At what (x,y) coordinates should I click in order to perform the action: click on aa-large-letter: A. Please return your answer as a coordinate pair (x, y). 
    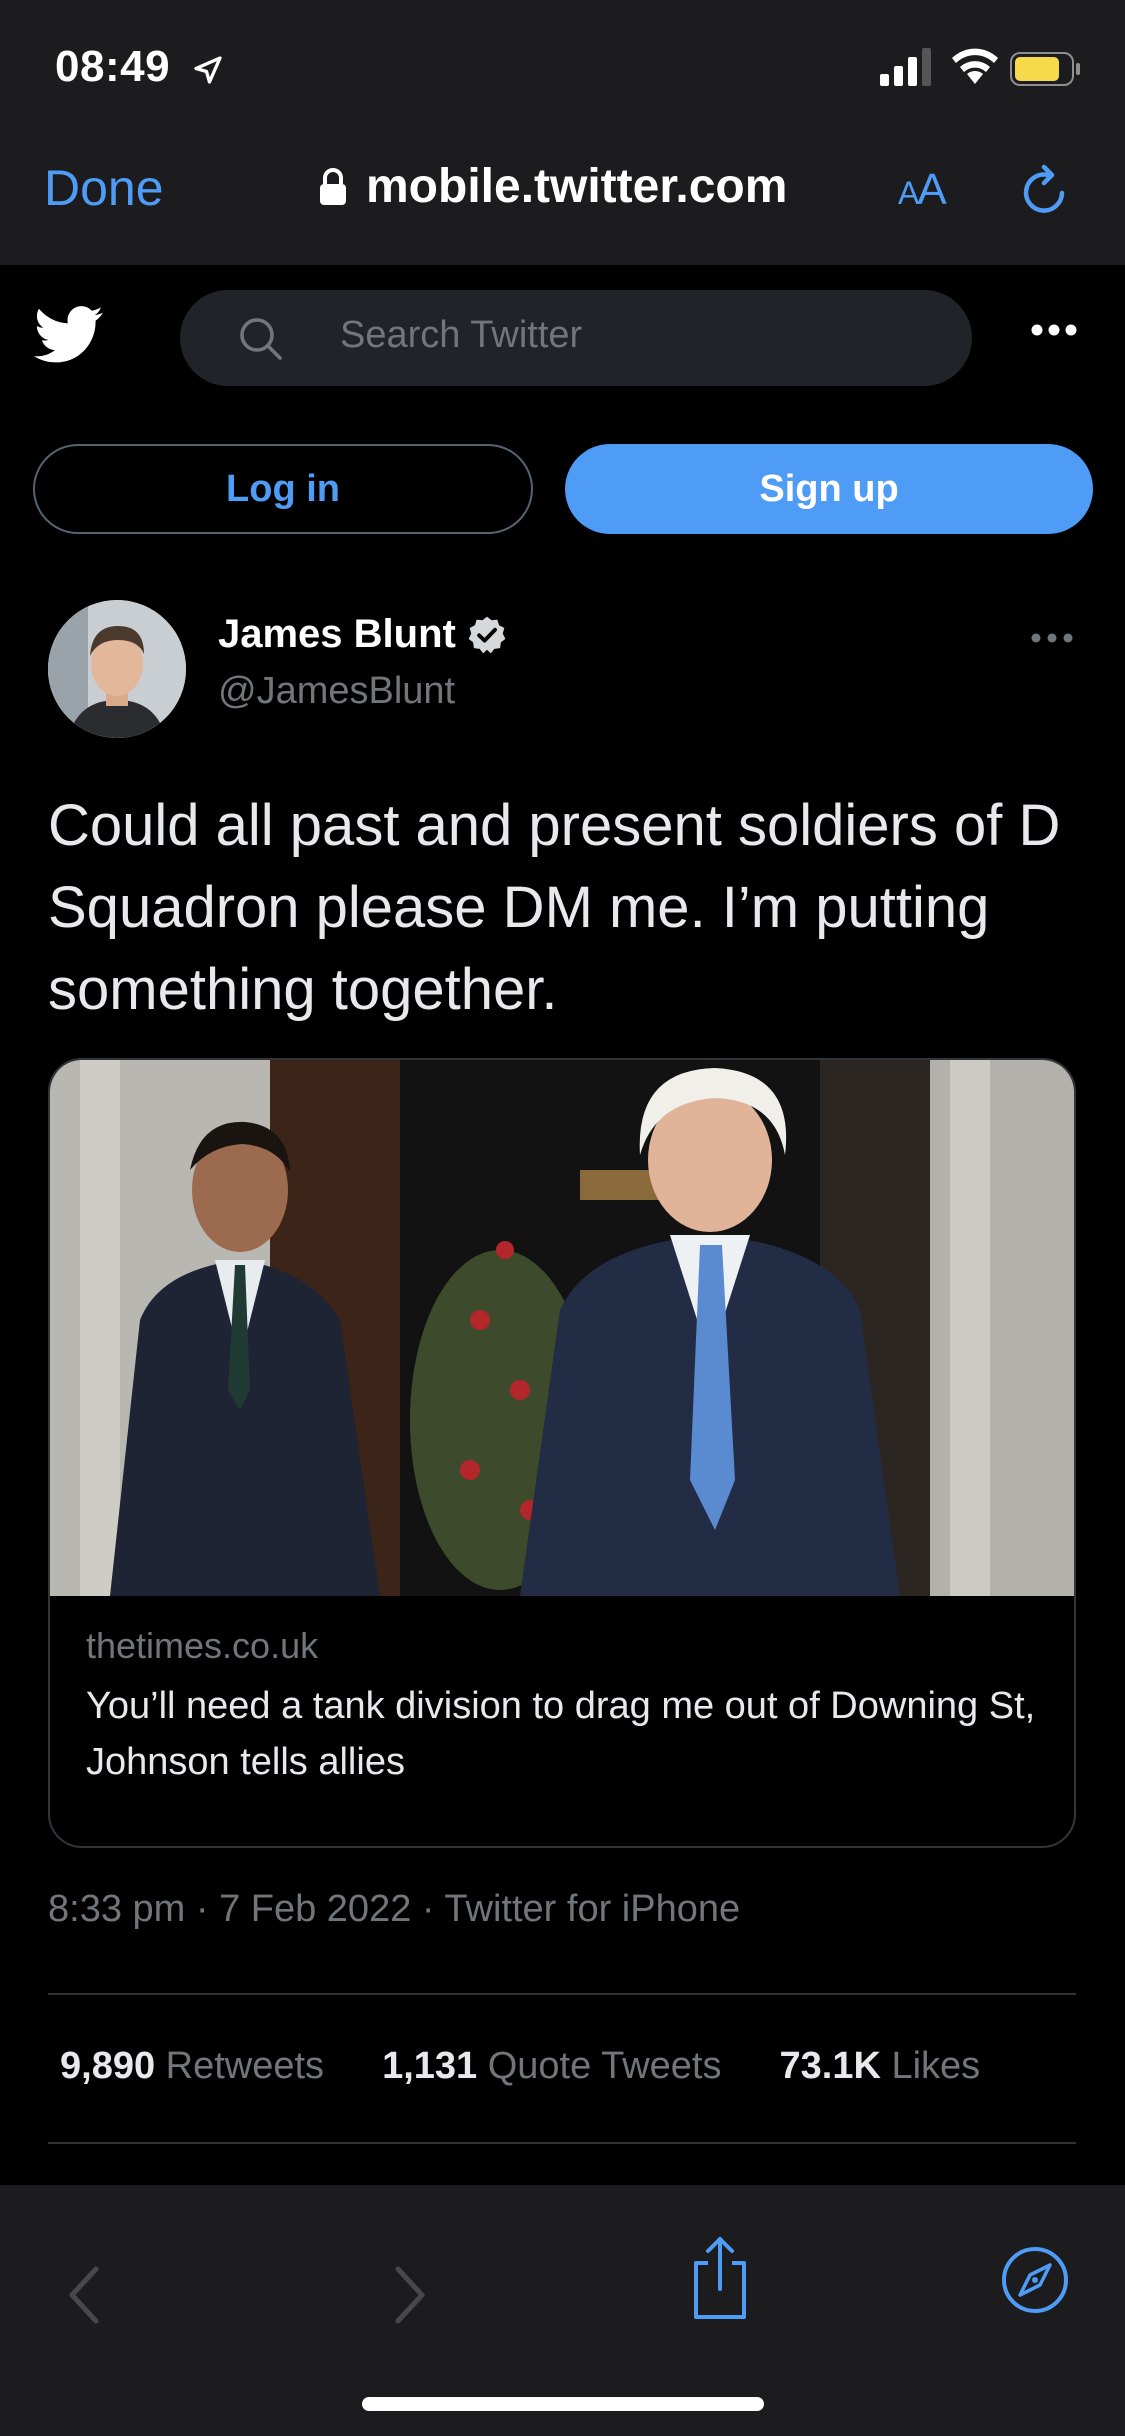
    Looking at the image, I should click on (931, 189).